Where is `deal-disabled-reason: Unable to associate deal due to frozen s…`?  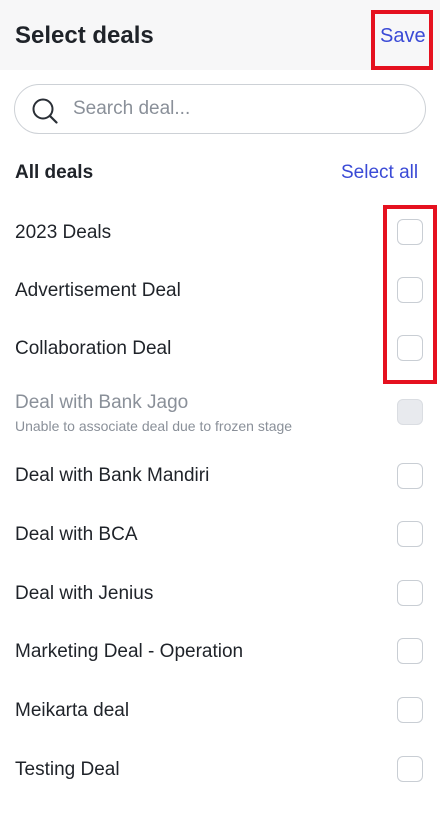
deal-disabled-reason: Unable to associate deal due to frozen s… is located at coordinates (154, 426).